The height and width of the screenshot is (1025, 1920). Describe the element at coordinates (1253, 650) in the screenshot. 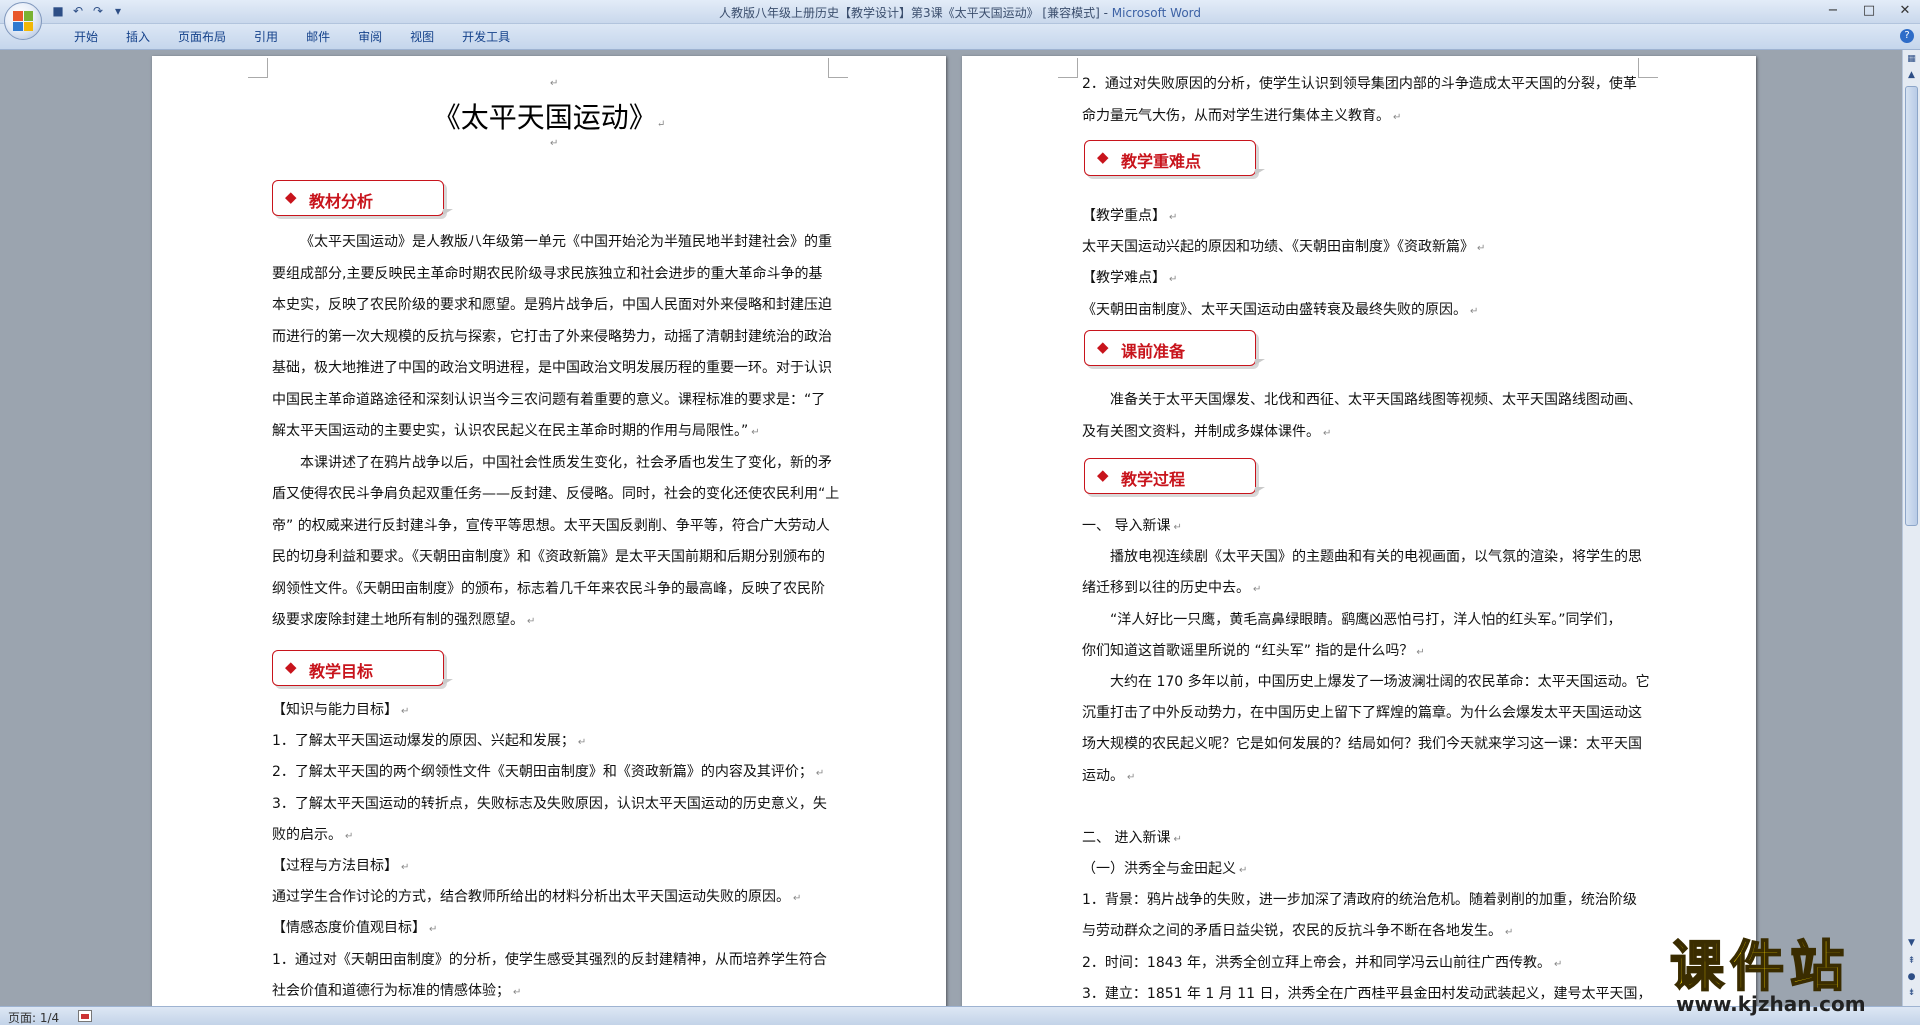

I see `text-line: 你们知道这首歌谣里所说的 “红头军” 指的是什么吗？ ↵` at that location.